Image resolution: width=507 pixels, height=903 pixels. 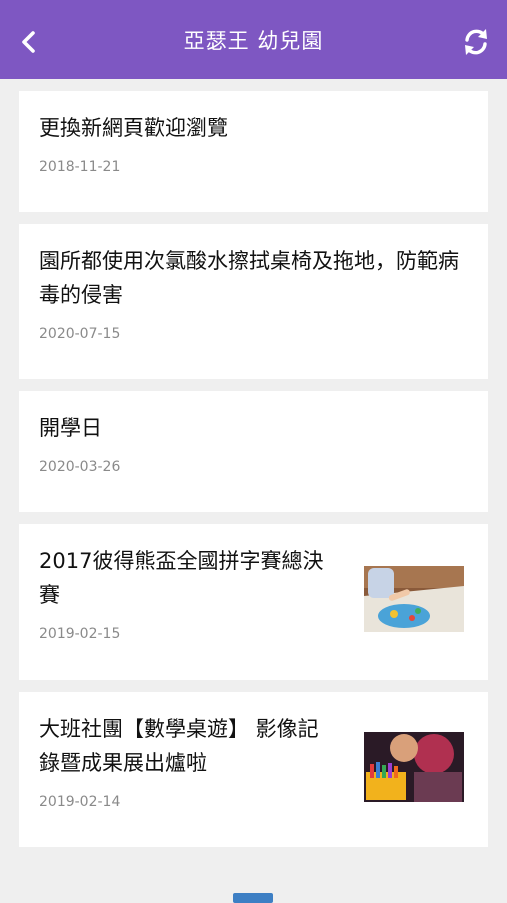 I want to click on news-title: 園所都使用次氯酸水擦拭桌椅及拖地，防範病毒的侵害, so click(x=249, y=278).